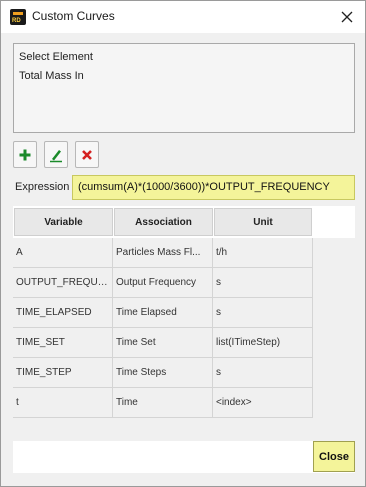  I want to click on footer-bar, so click(184, 457).